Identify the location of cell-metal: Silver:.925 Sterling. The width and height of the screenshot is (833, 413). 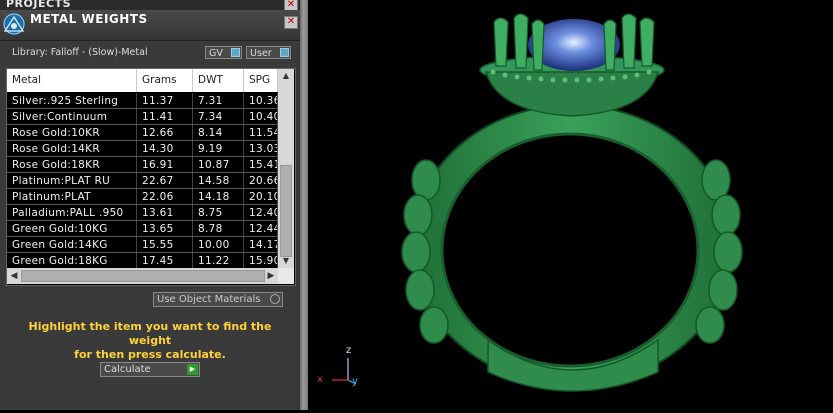
(72, 101).